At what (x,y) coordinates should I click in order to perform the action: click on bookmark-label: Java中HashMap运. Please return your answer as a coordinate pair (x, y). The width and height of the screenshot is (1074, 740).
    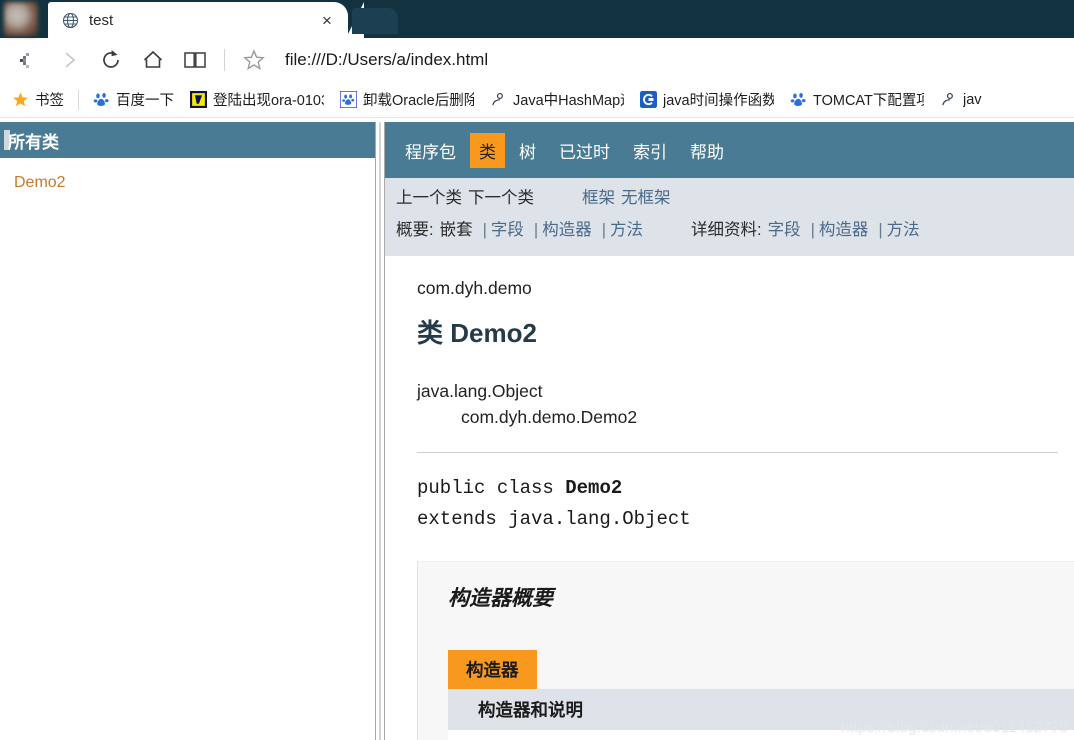
    Looking at the image, I should click on (568, 101).